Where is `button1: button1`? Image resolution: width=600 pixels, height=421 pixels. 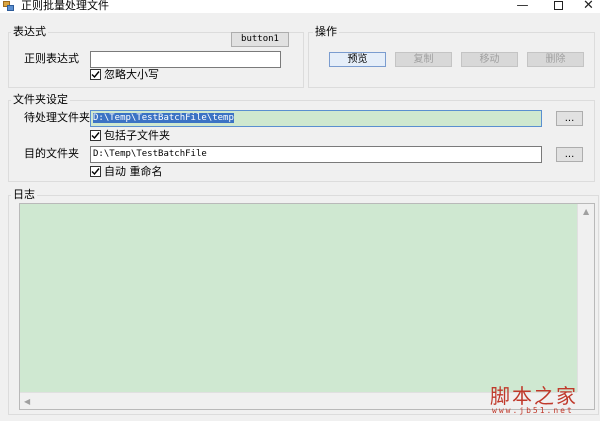
button1: button1 is located at coordinates (260, 39).